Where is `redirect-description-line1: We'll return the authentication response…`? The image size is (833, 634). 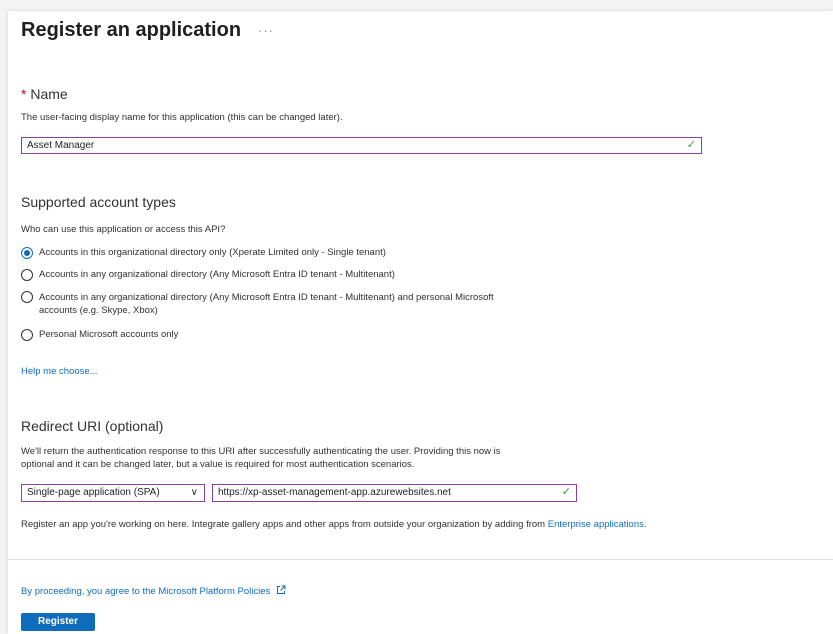
redirect-description-line1: We'll return the authentication response… is located at coordinates (261, 451).